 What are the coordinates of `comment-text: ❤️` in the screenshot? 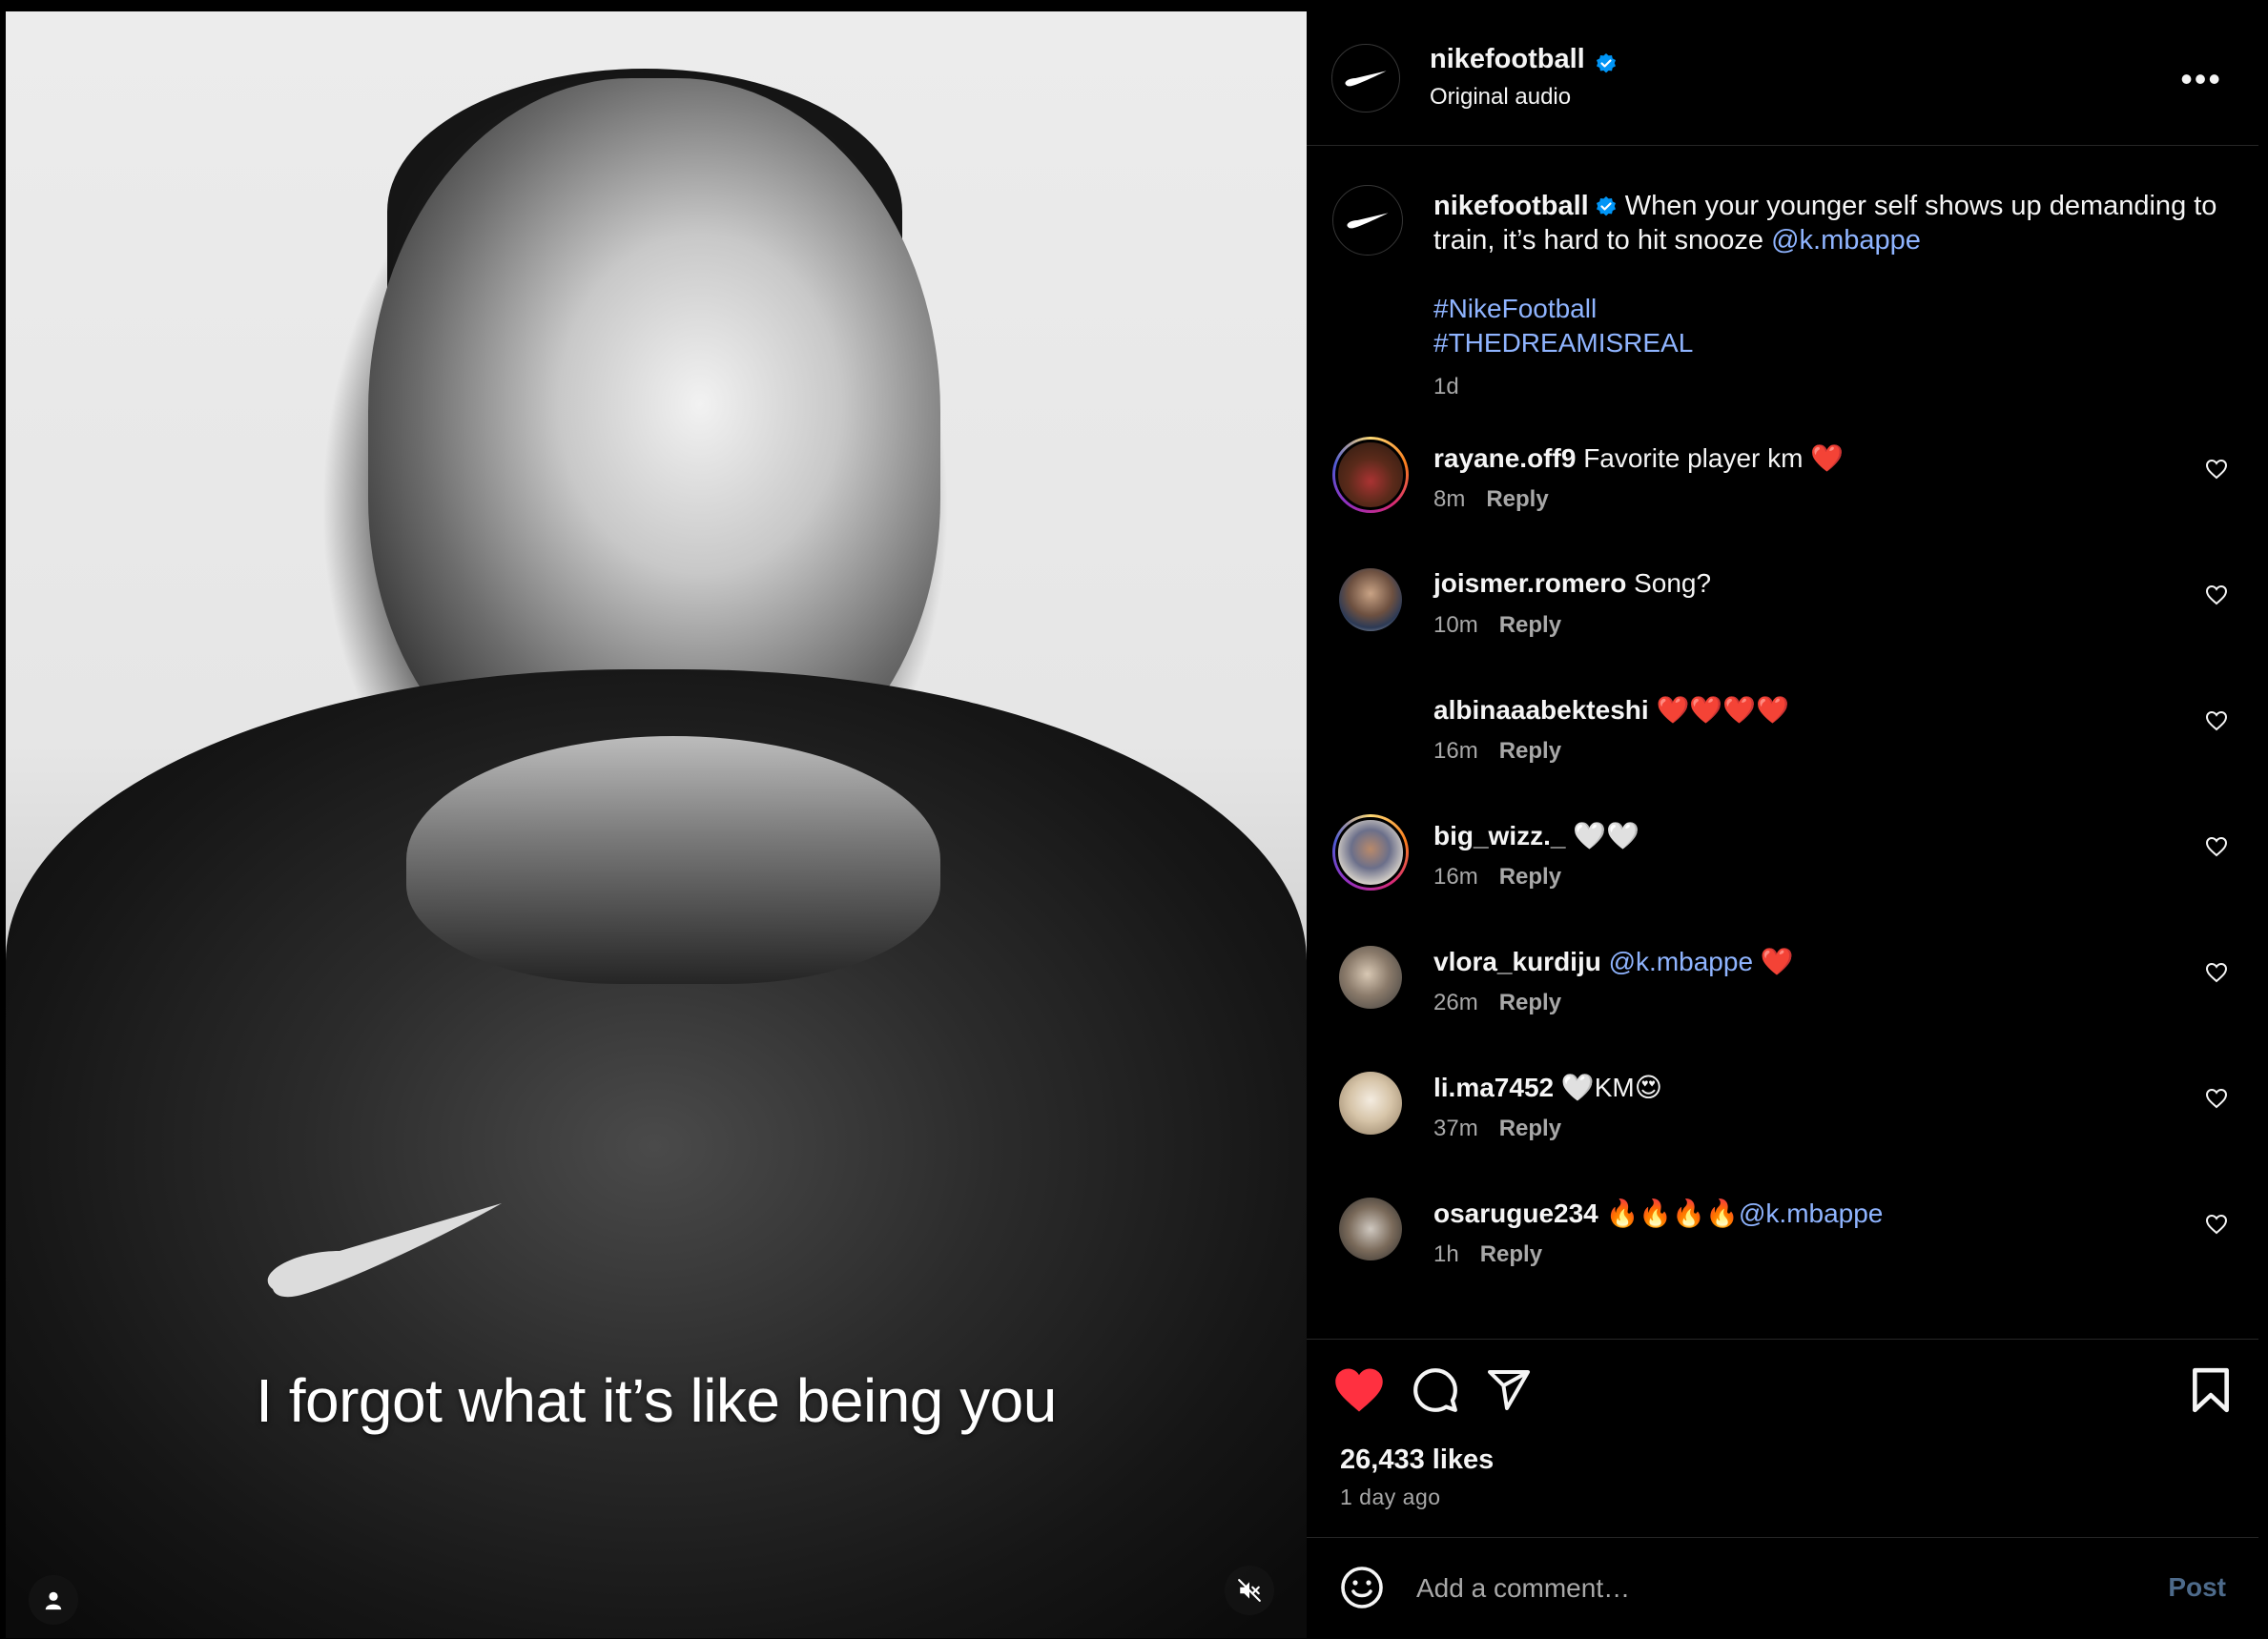 It's located at (1777, 961).